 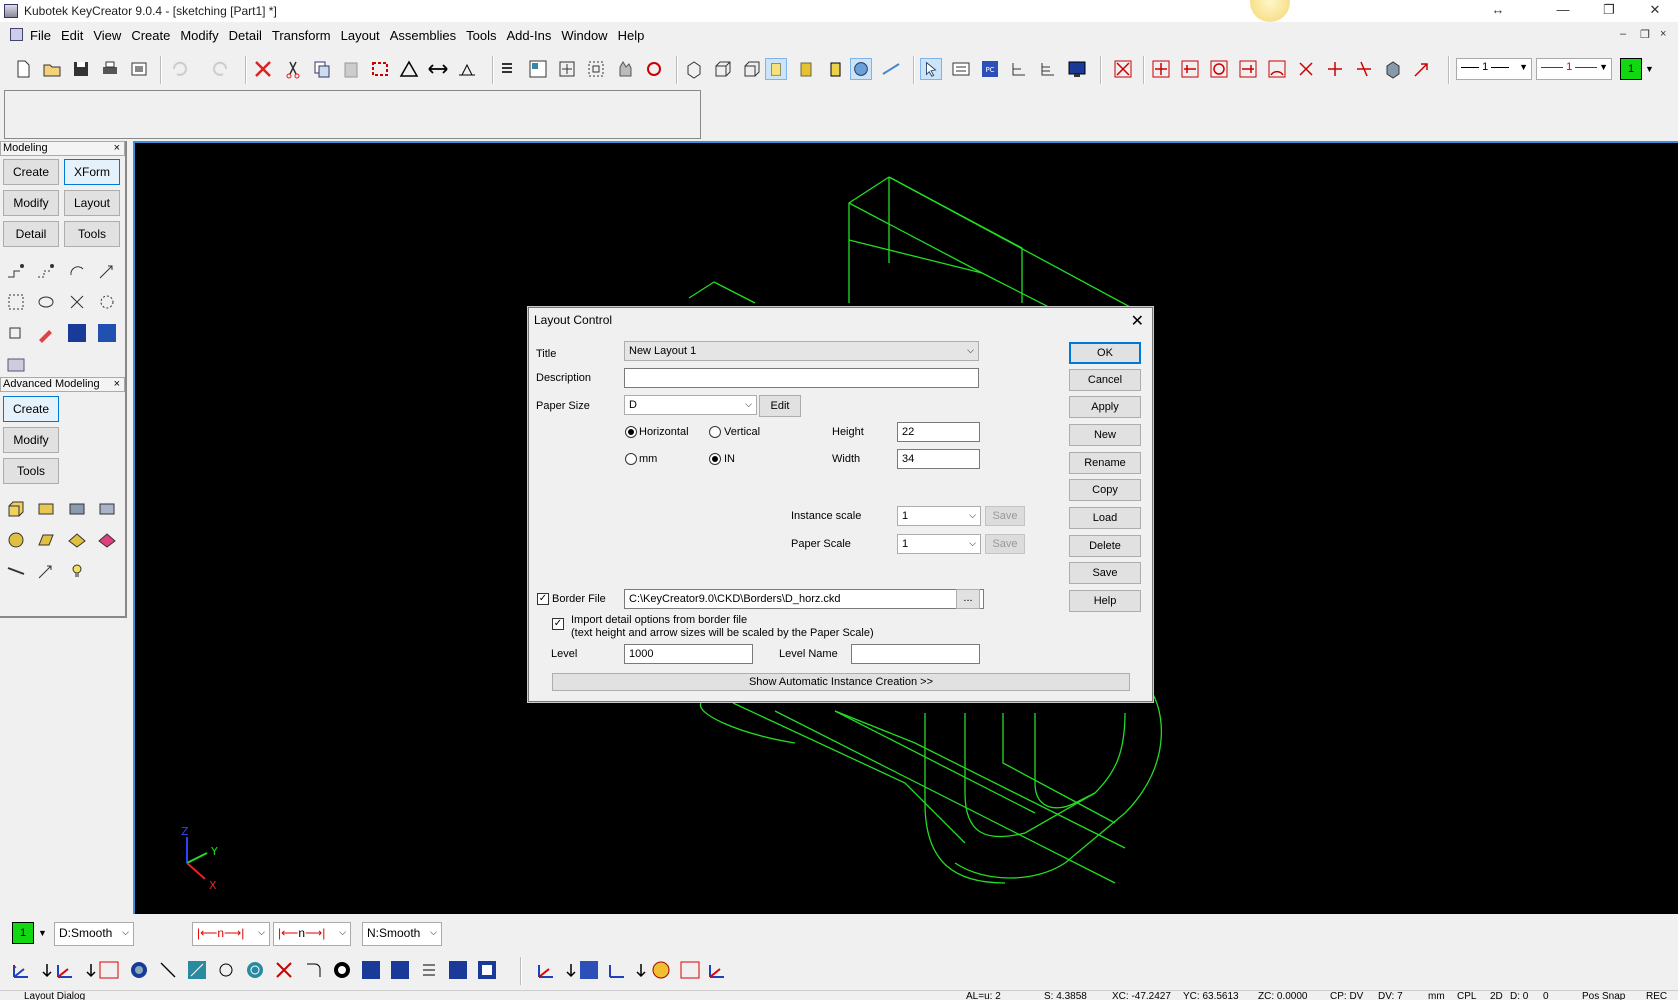 What do you see at coordinates (589, 970) in the screenshot?
I see `pc-vue-2-icon` at bounding box center [589, 970].